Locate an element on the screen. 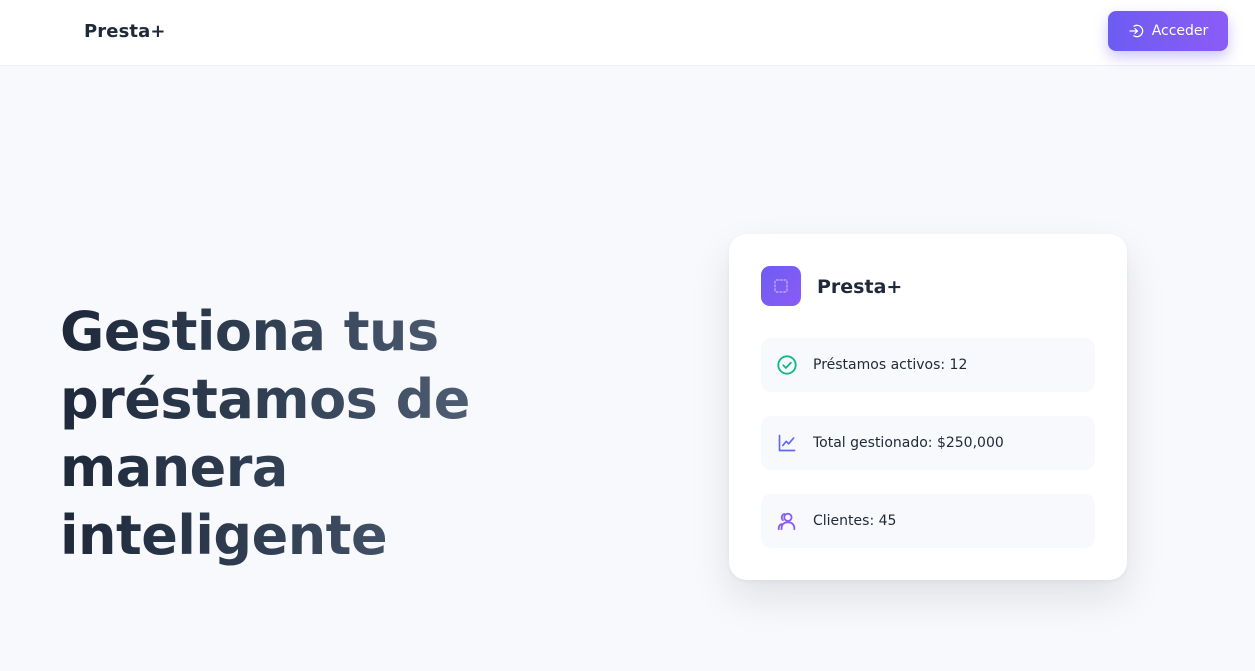  top-navbar: Presta+ Acceder is located at coordinates (627, 33).